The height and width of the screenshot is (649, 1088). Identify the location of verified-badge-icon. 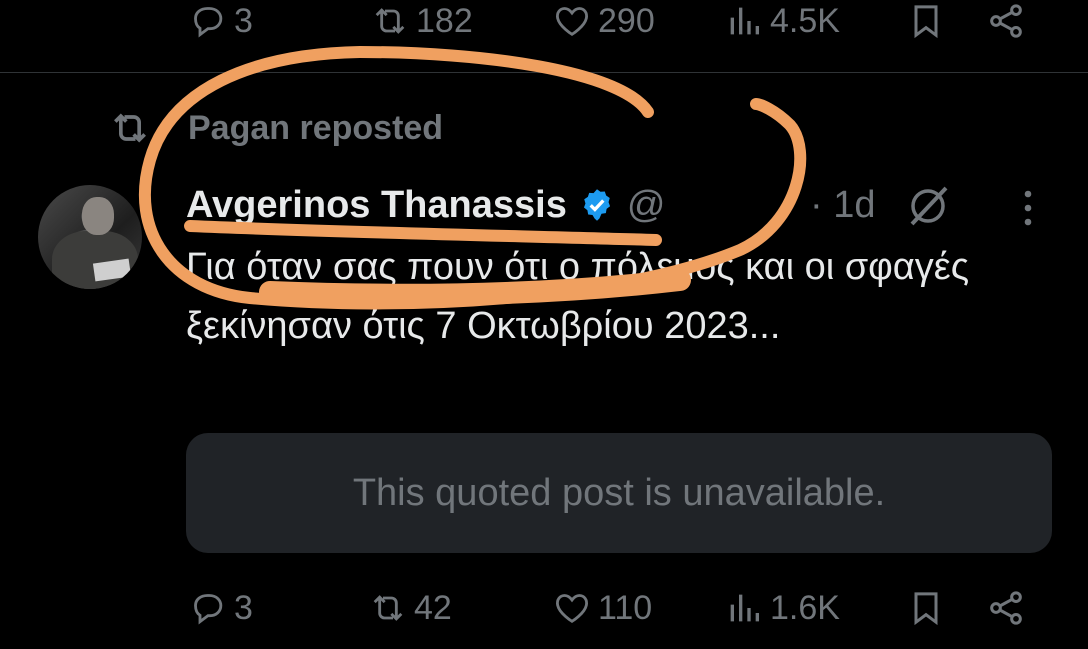
(596, 205).